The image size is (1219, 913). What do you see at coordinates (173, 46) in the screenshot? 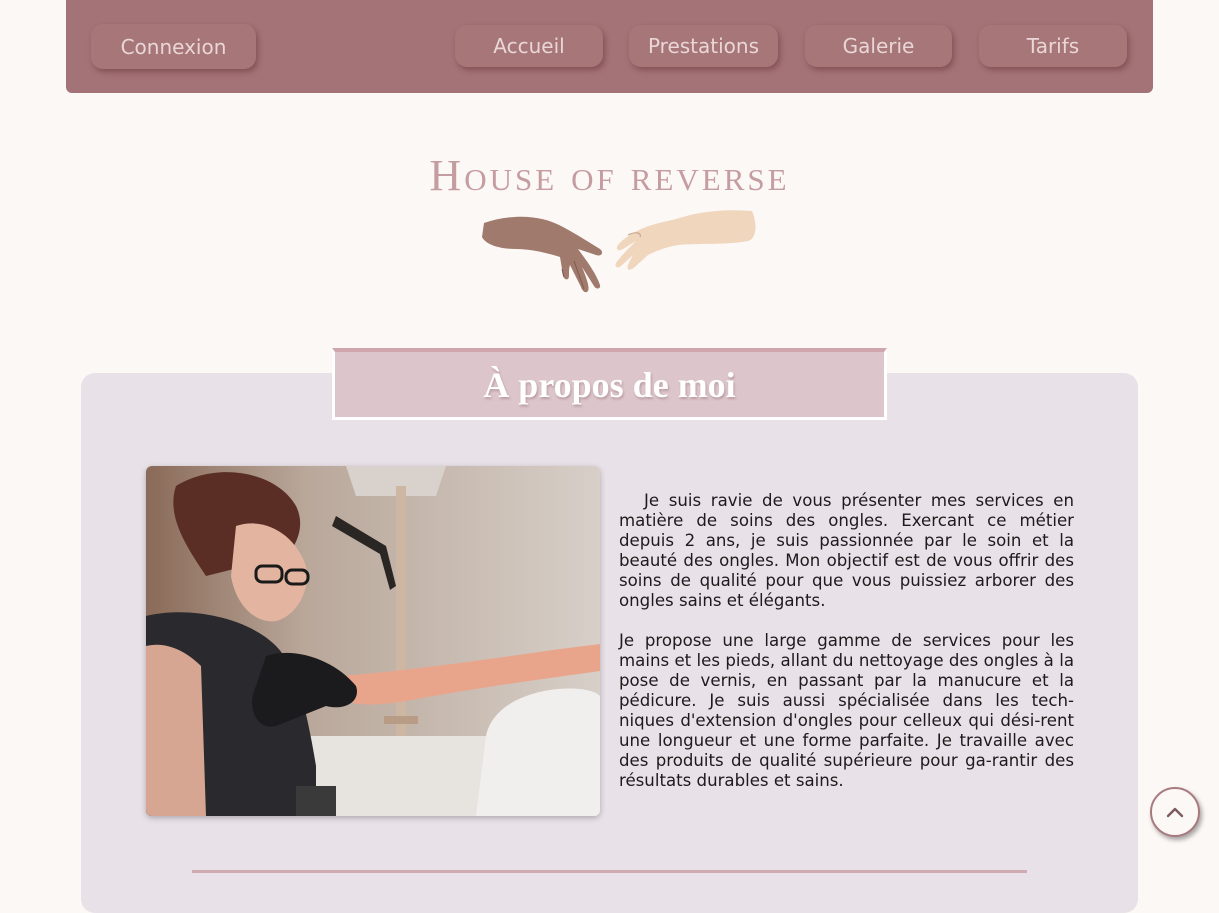
I see `login-button: Connexion` at bounding box center [173, 46].